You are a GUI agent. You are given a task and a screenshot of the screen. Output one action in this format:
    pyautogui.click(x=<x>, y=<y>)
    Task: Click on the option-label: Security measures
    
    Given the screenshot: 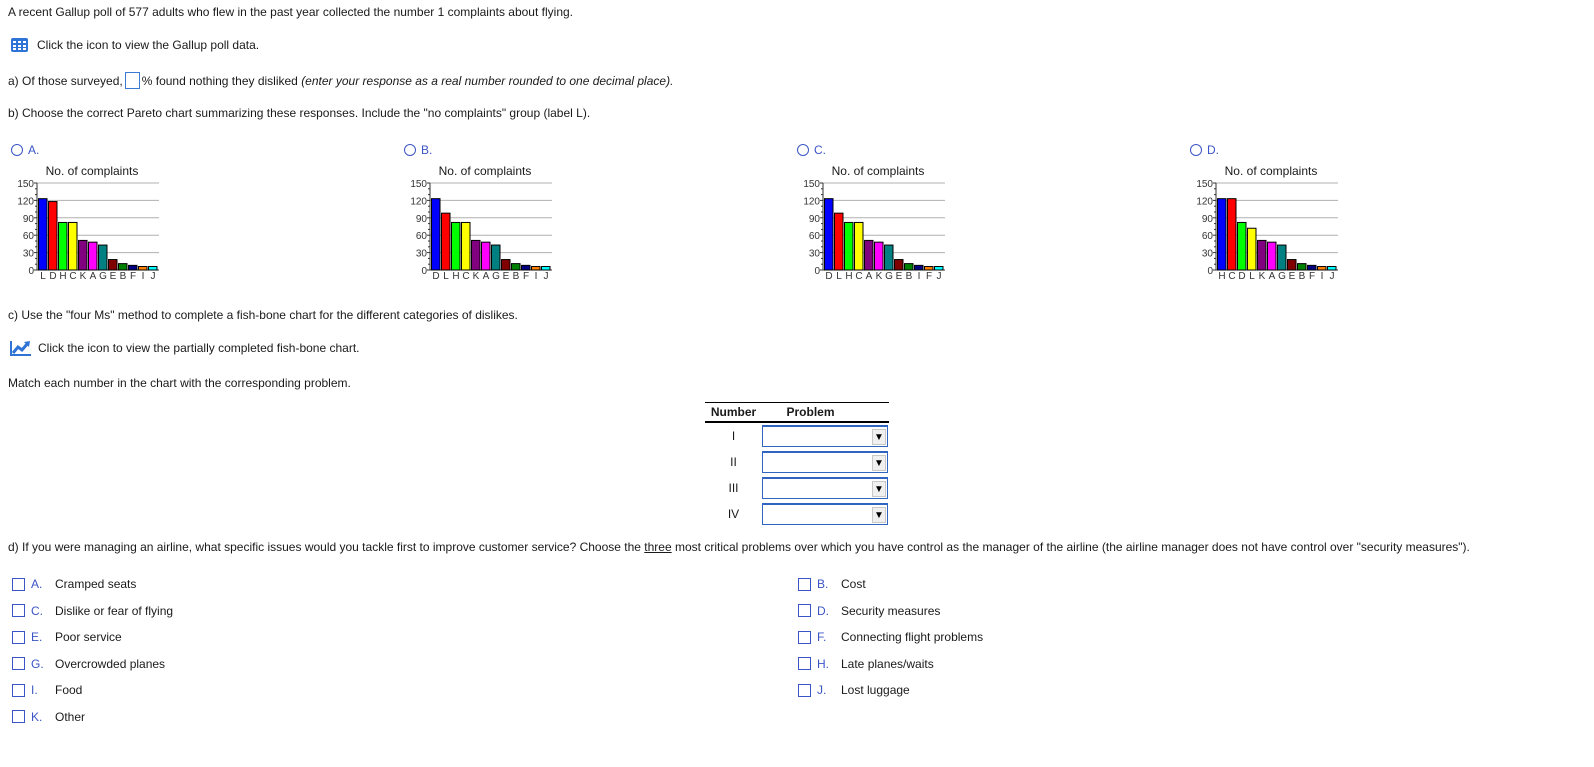 What is the action you would take?
    pyautogui.click(x=891, y=610)
    